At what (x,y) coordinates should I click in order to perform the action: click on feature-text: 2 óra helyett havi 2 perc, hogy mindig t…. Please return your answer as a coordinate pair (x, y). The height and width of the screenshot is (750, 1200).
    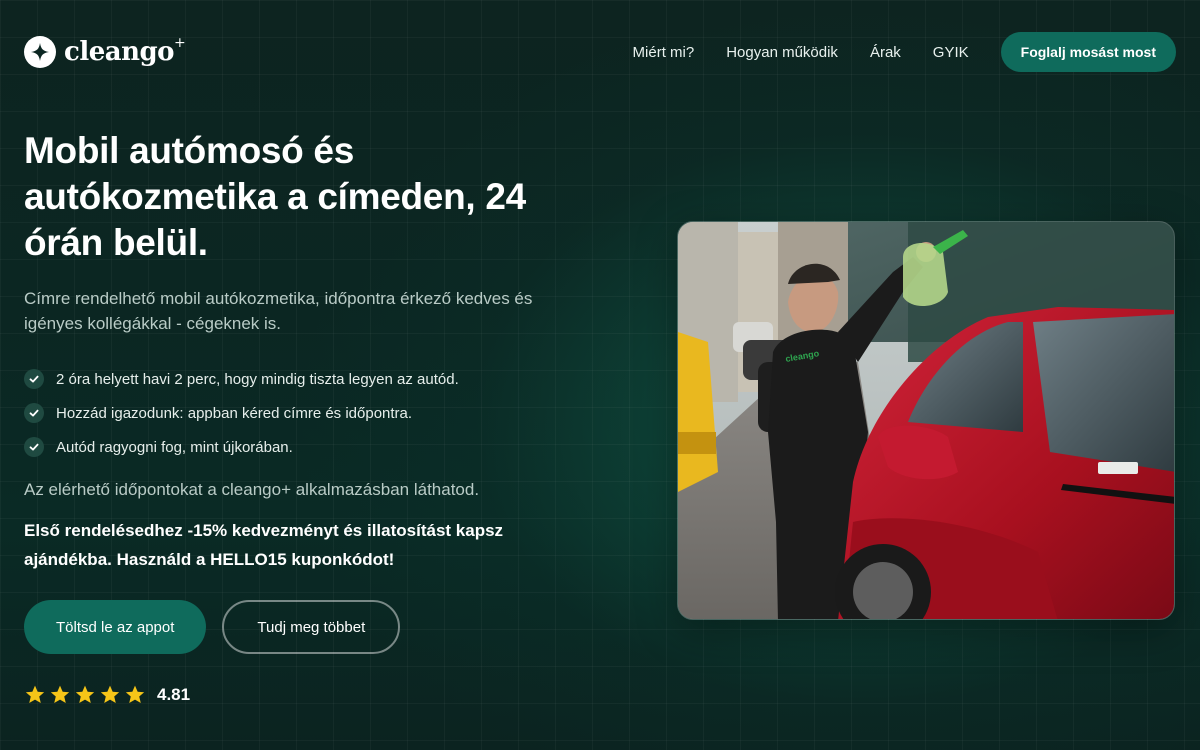
    Looking at the image, I should click on (257, 379).